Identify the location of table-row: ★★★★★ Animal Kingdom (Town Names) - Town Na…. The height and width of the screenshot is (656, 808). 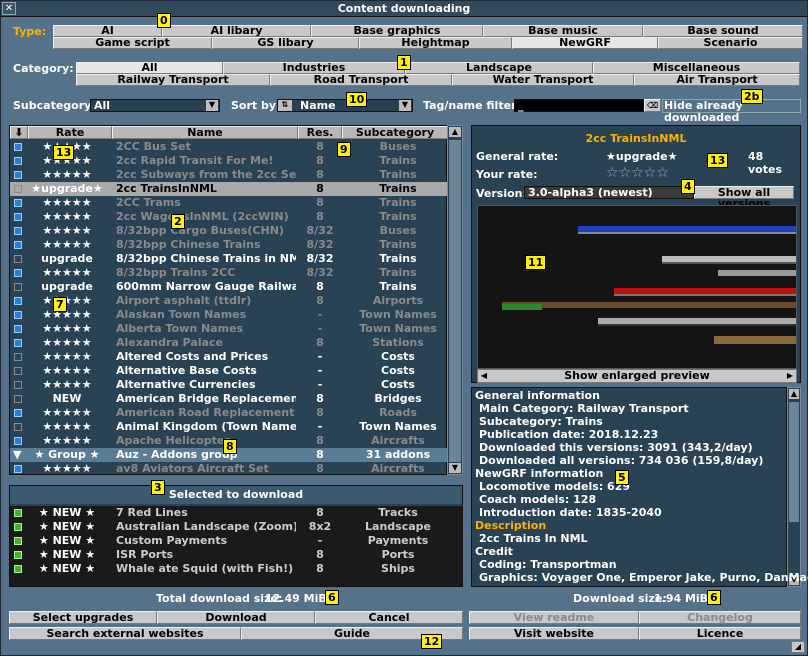
(229, 427).